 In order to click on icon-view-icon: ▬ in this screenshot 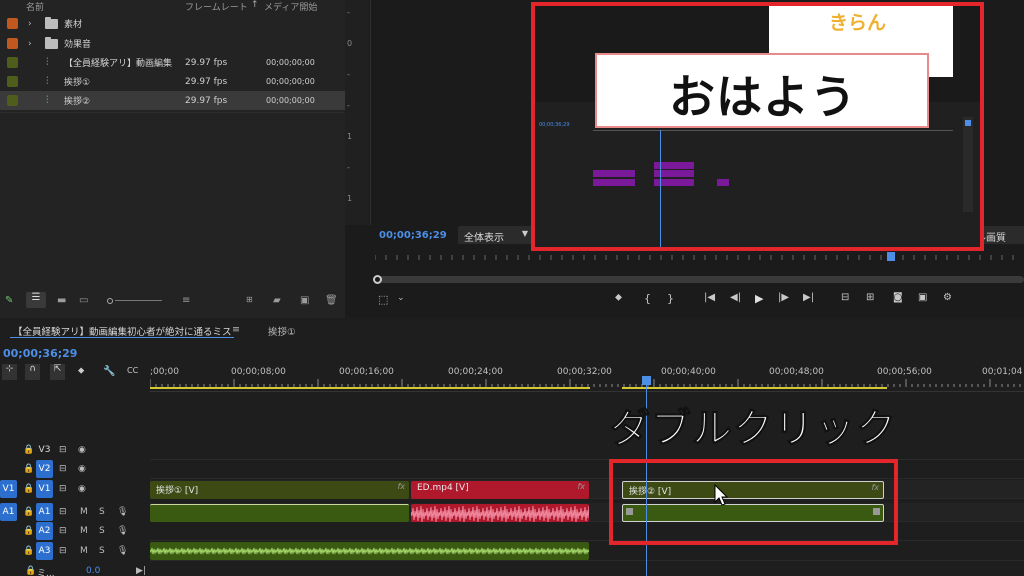, I will do `click(61, 300)`.